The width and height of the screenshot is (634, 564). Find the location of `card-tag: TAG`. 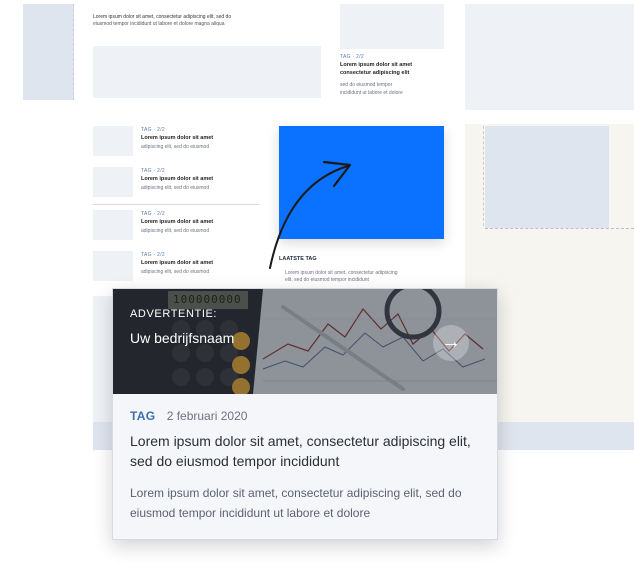

card-tag: TAG is located at coordinates (142, 416).